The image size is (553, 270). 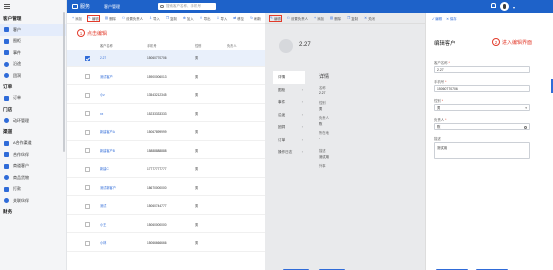 I want to click on customer-name-link: 小林, so click(x=103, y=243).